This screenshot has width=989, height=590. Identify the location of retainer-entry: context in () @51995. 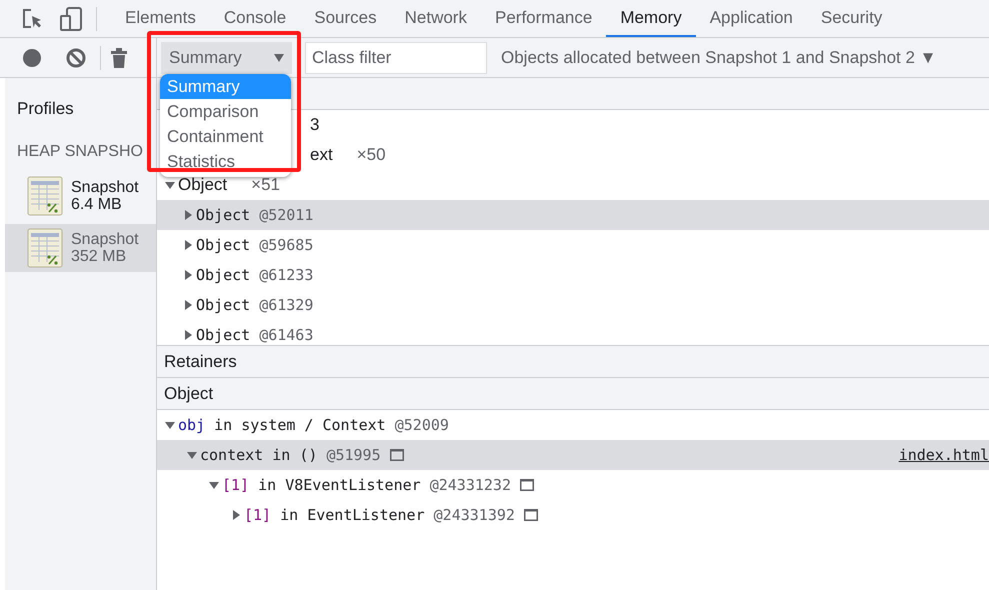
(290, 455).